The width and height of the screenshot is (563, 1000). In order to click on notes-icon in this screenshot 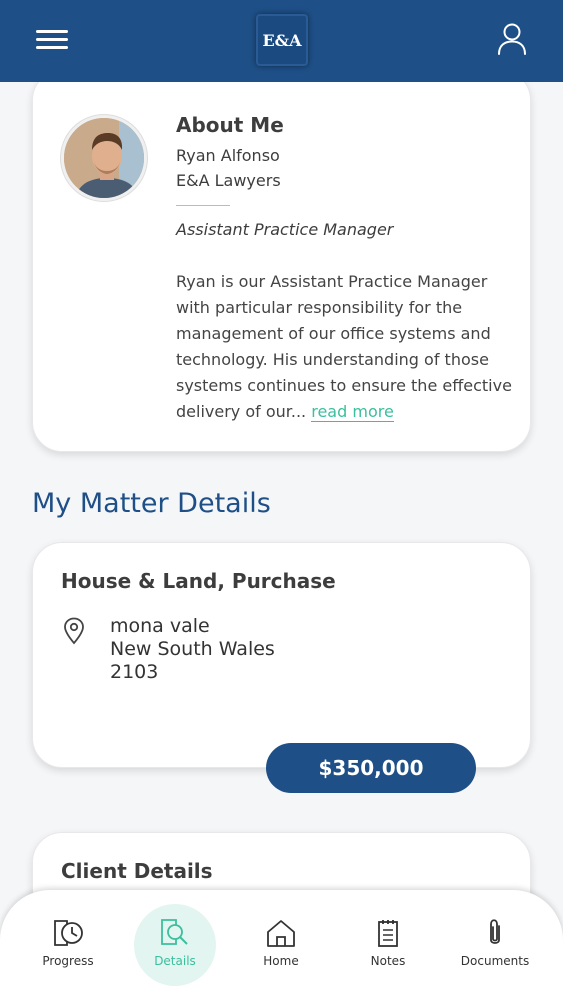, I will do `click(388, 933)`.